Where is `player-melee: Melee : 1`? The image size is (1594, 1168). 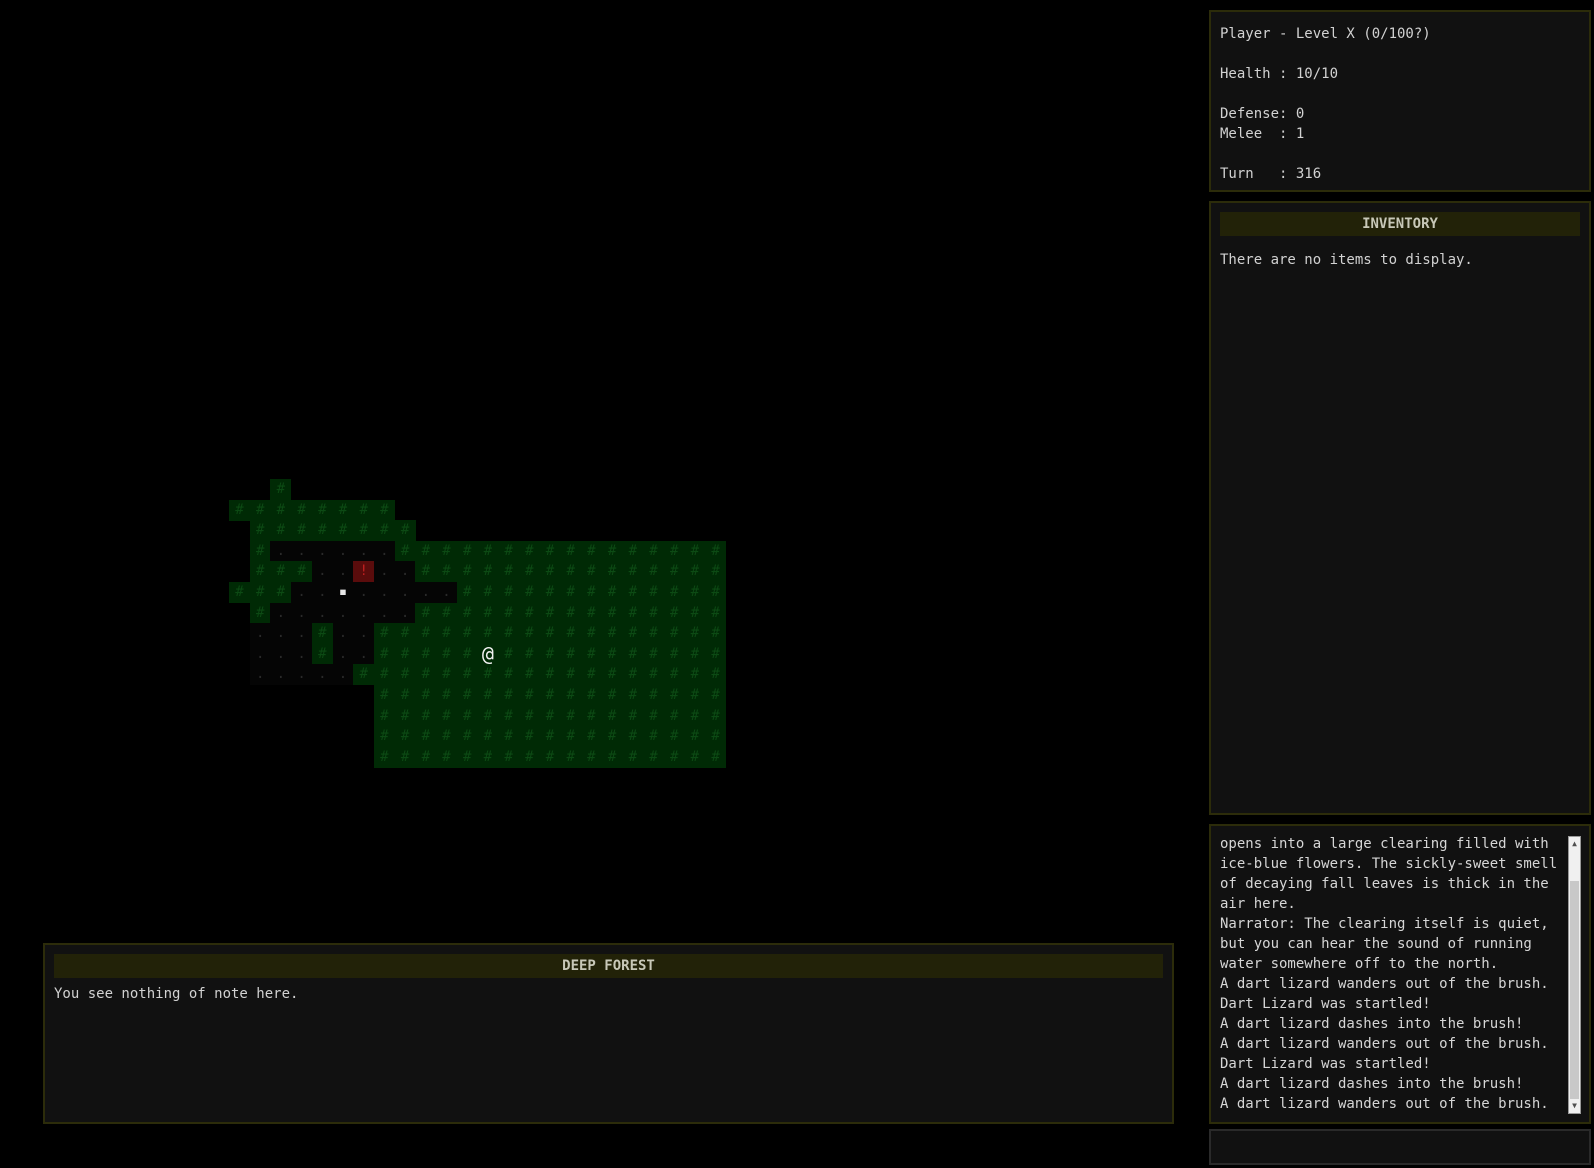
player-melee: Melee : 1 is located at coordinates (1262, 134).